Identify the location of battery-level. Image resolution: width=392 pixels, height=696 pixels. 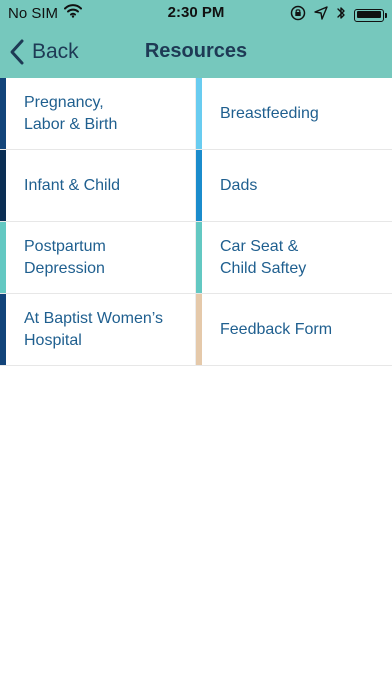
(368, 14).